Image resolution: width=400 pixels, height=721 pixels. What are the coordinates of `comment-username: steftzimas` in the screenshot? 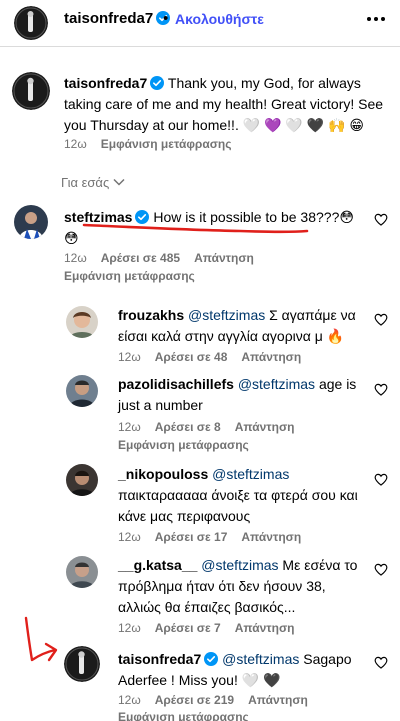 It's located at (98, 217).